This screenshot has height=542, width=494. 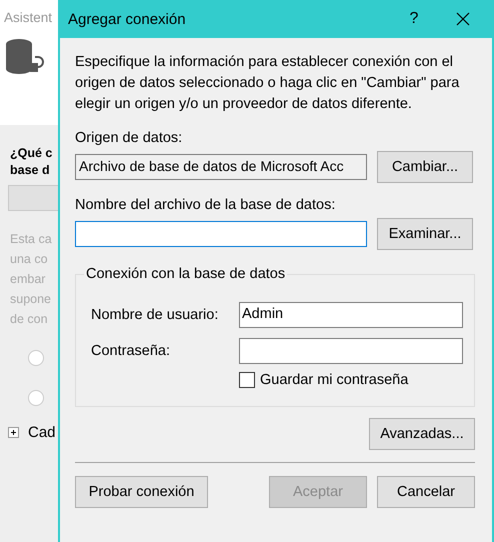 What do you see at coordinates (129, 138) in the screenshot?
I see `field-label: Origen de datos:` at bounding box center [129, 138].